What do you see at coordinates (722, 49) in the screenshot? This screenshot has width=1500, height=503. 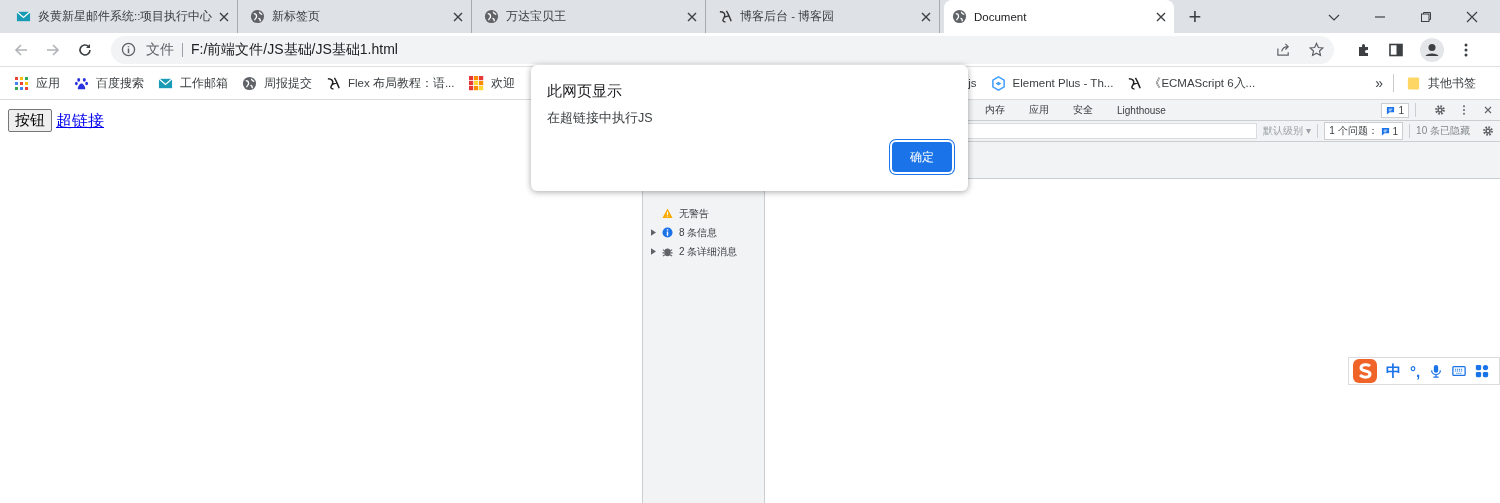 I see `address-bar: 文件 F:/前端文件/JS基础/JS基础1.html` at bounding box center [722, 49].